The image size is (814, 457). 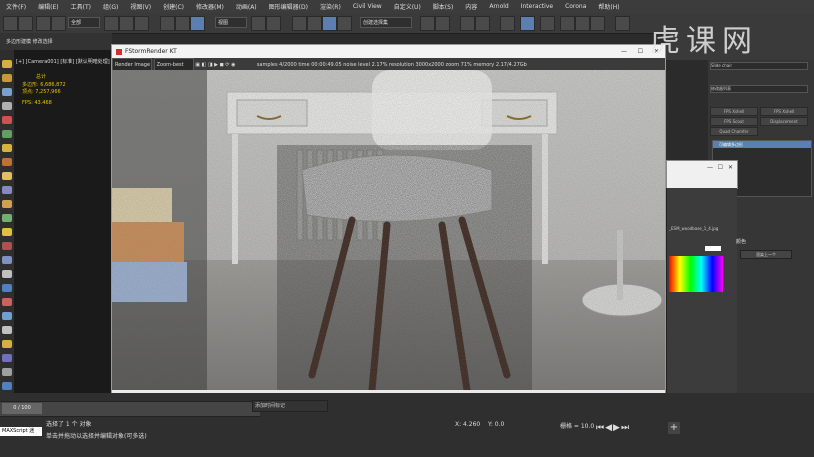 What do you see at coordinates (730, 167) in the screenshot?
I see `close-icon: ✕` at bounding box center [730, 167].